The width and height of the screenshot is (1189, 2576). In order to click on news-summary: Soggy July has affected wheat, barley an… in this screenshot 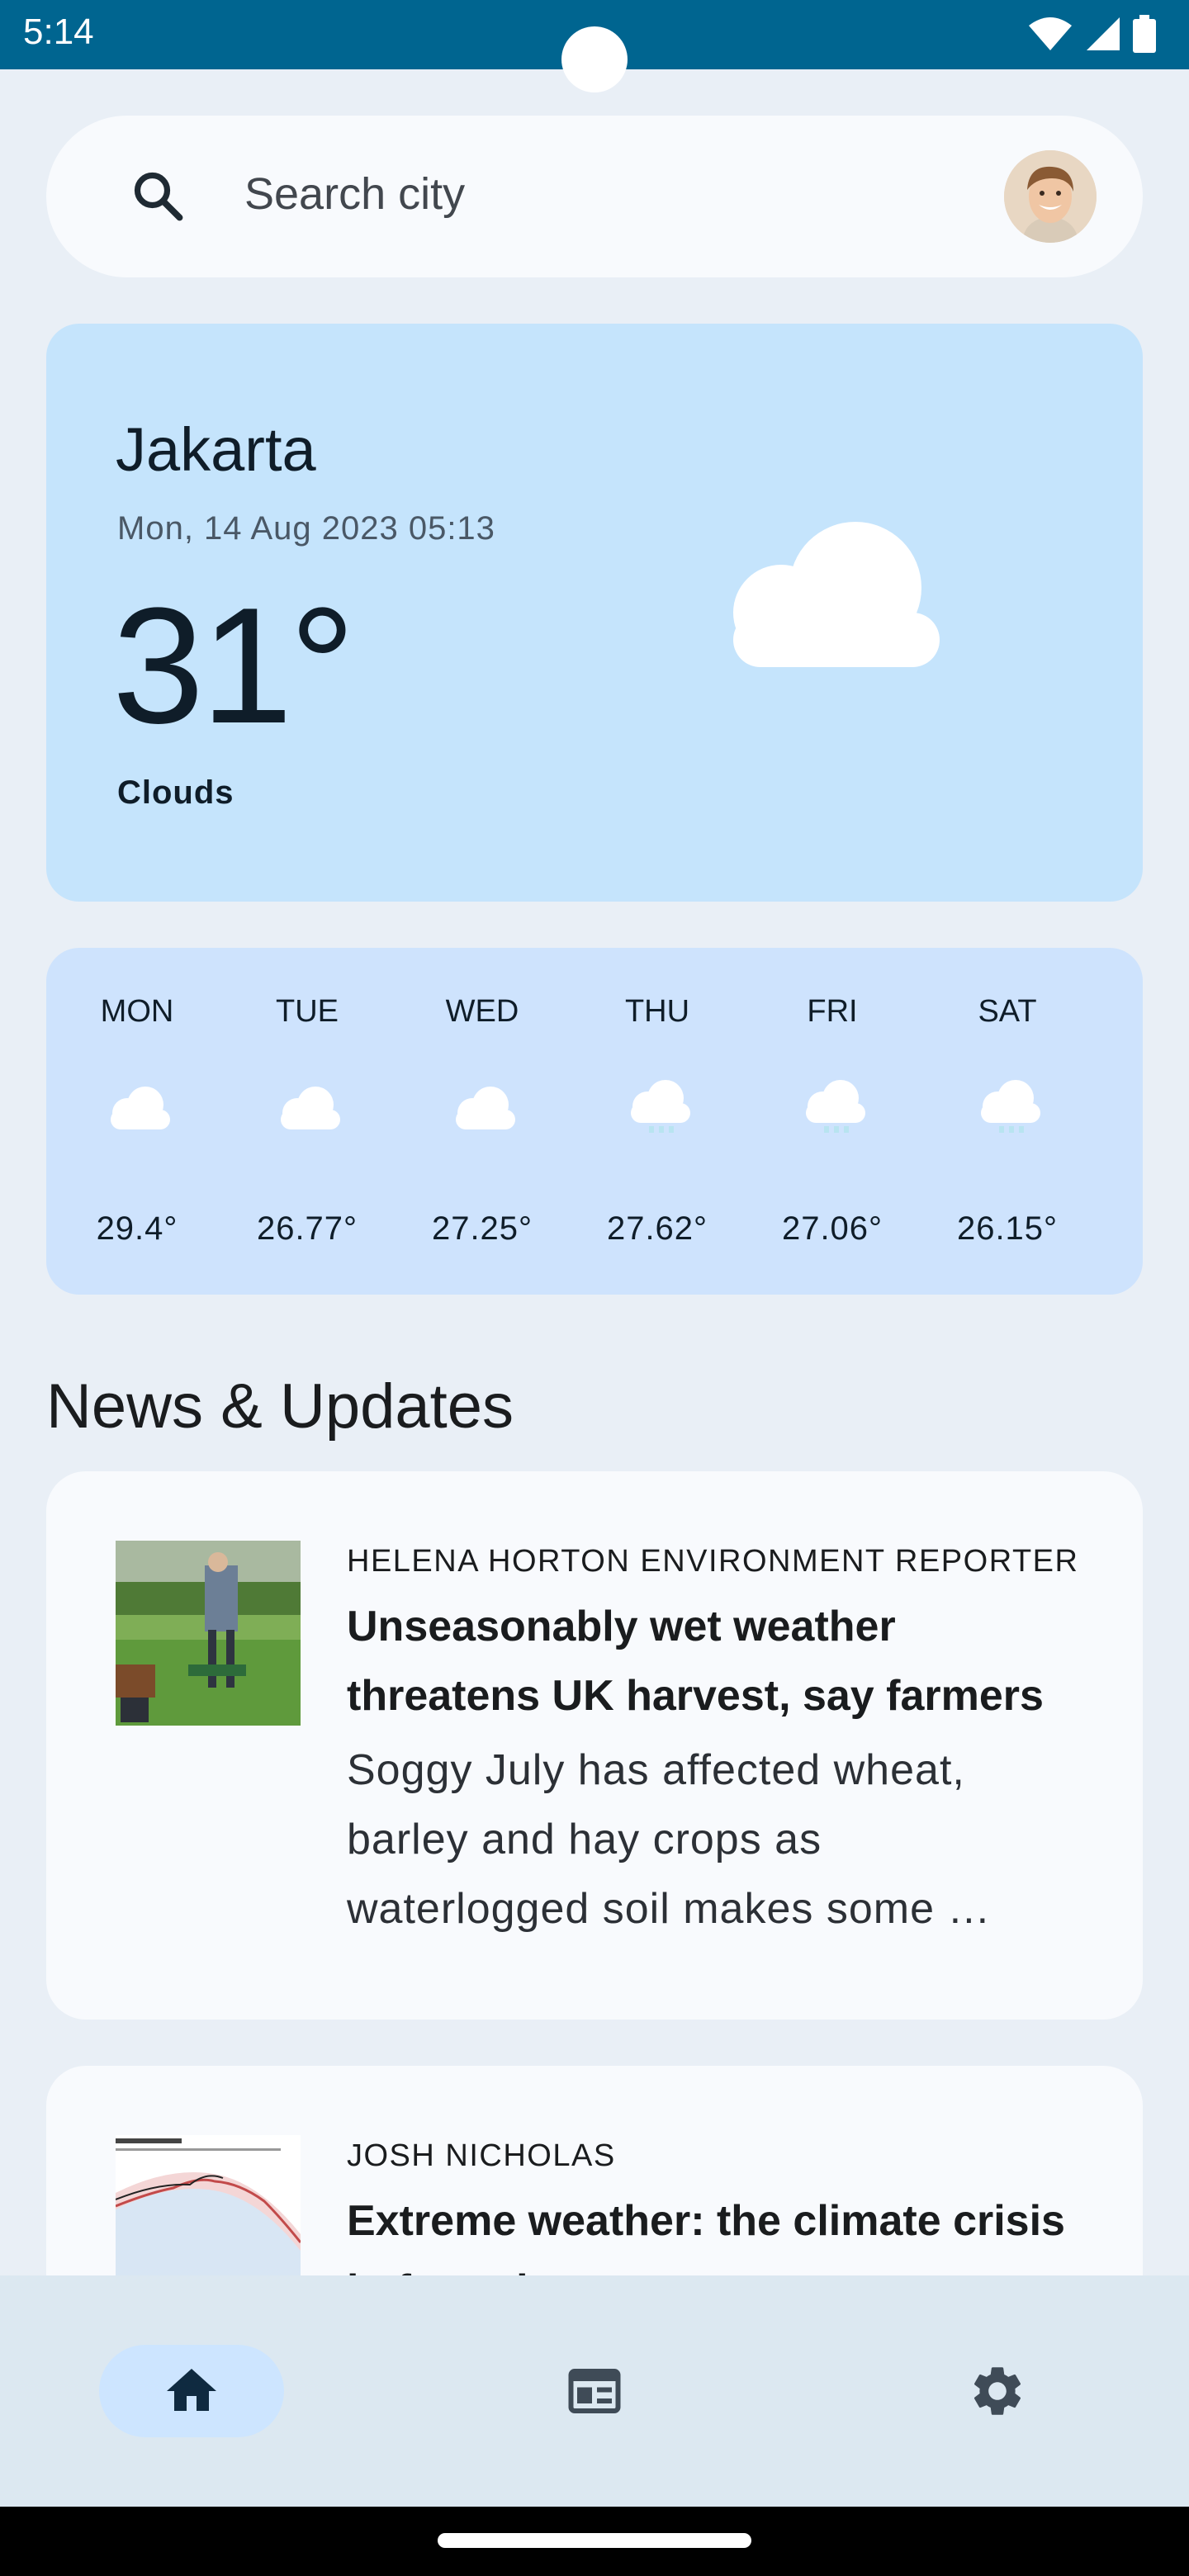, I will do `click(669, 1839)`.